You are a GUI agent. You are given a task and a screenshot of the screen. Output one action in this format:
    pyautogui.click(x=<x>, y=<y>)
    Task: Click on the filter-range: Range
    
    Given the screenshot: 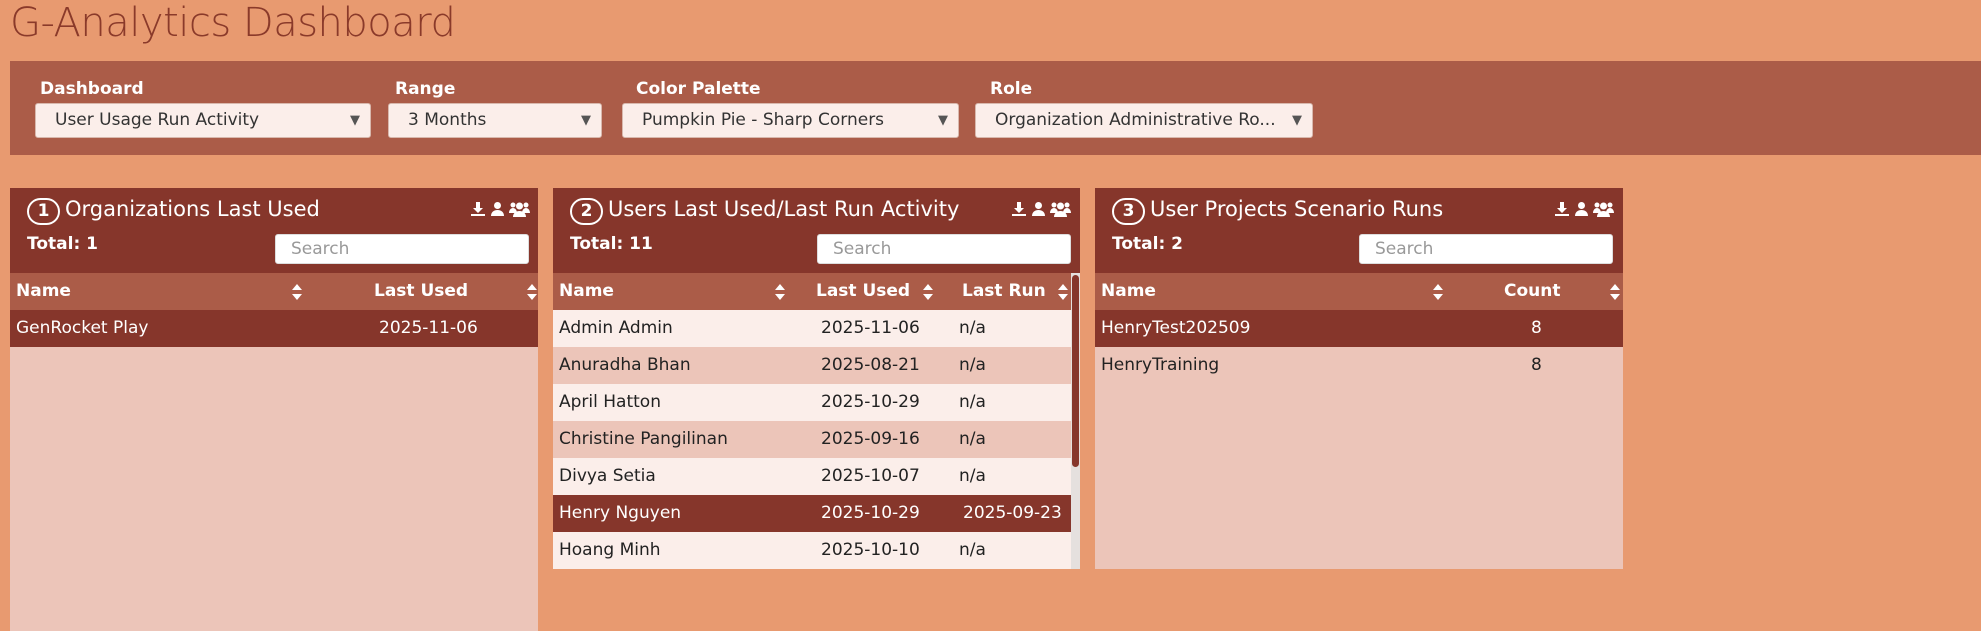 What is the action you would take?
    pyautogui.click(x=410, y=89)
    